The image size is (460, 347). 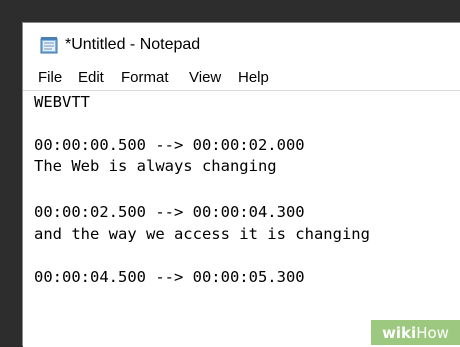 What do you see at coordinates (91, 77) in the screenshot?
I see `menu-edit: Edit` at bounding box center [91, 77].